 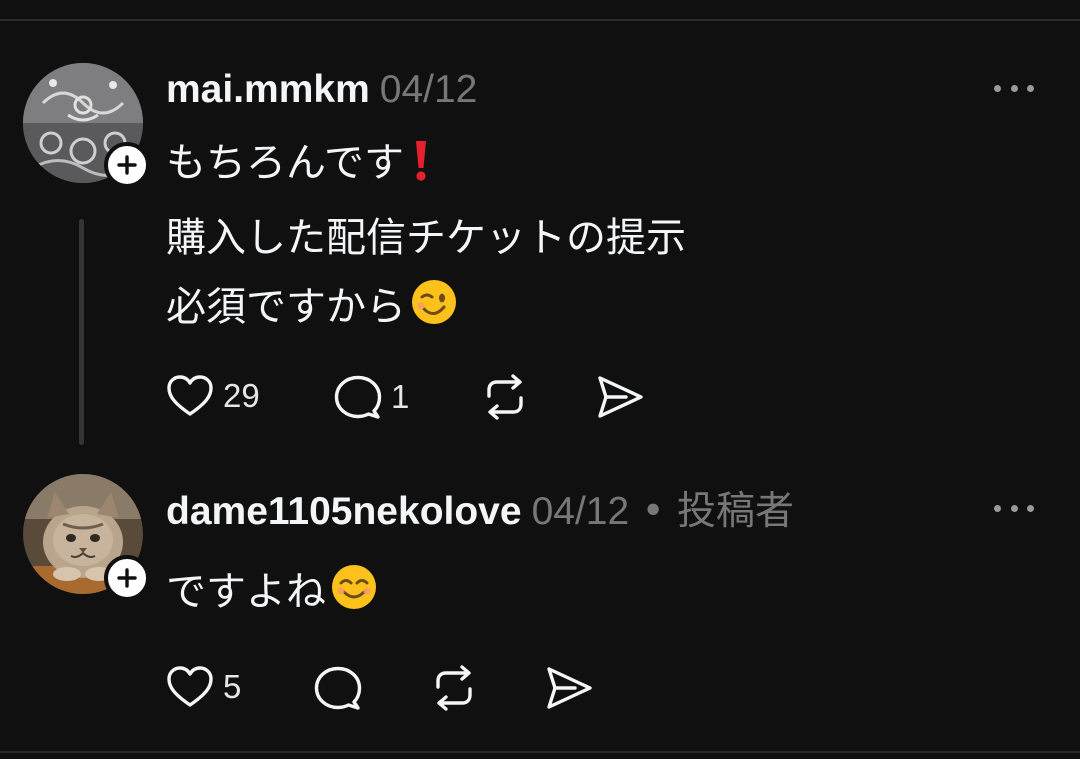 I want to click on reply-button, so click(x=338, y=688).